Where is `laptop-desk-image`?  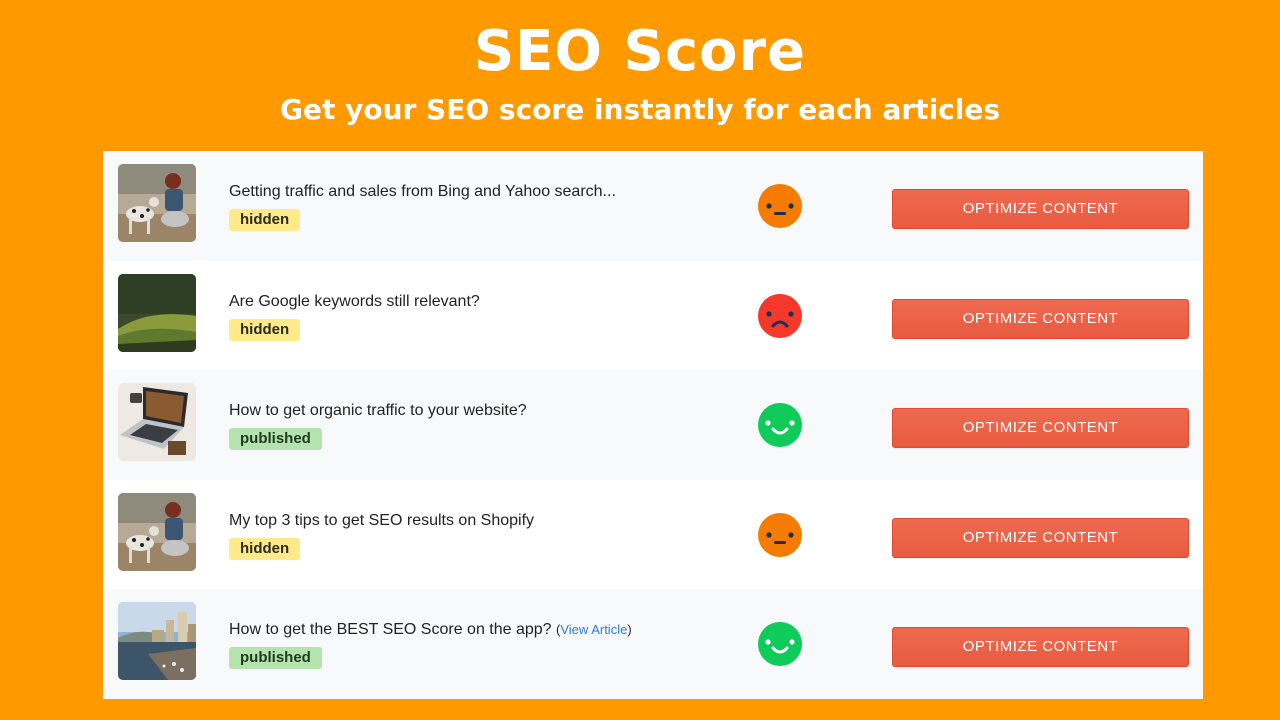
laptop-desk-image is located at coordinates (157, 422).